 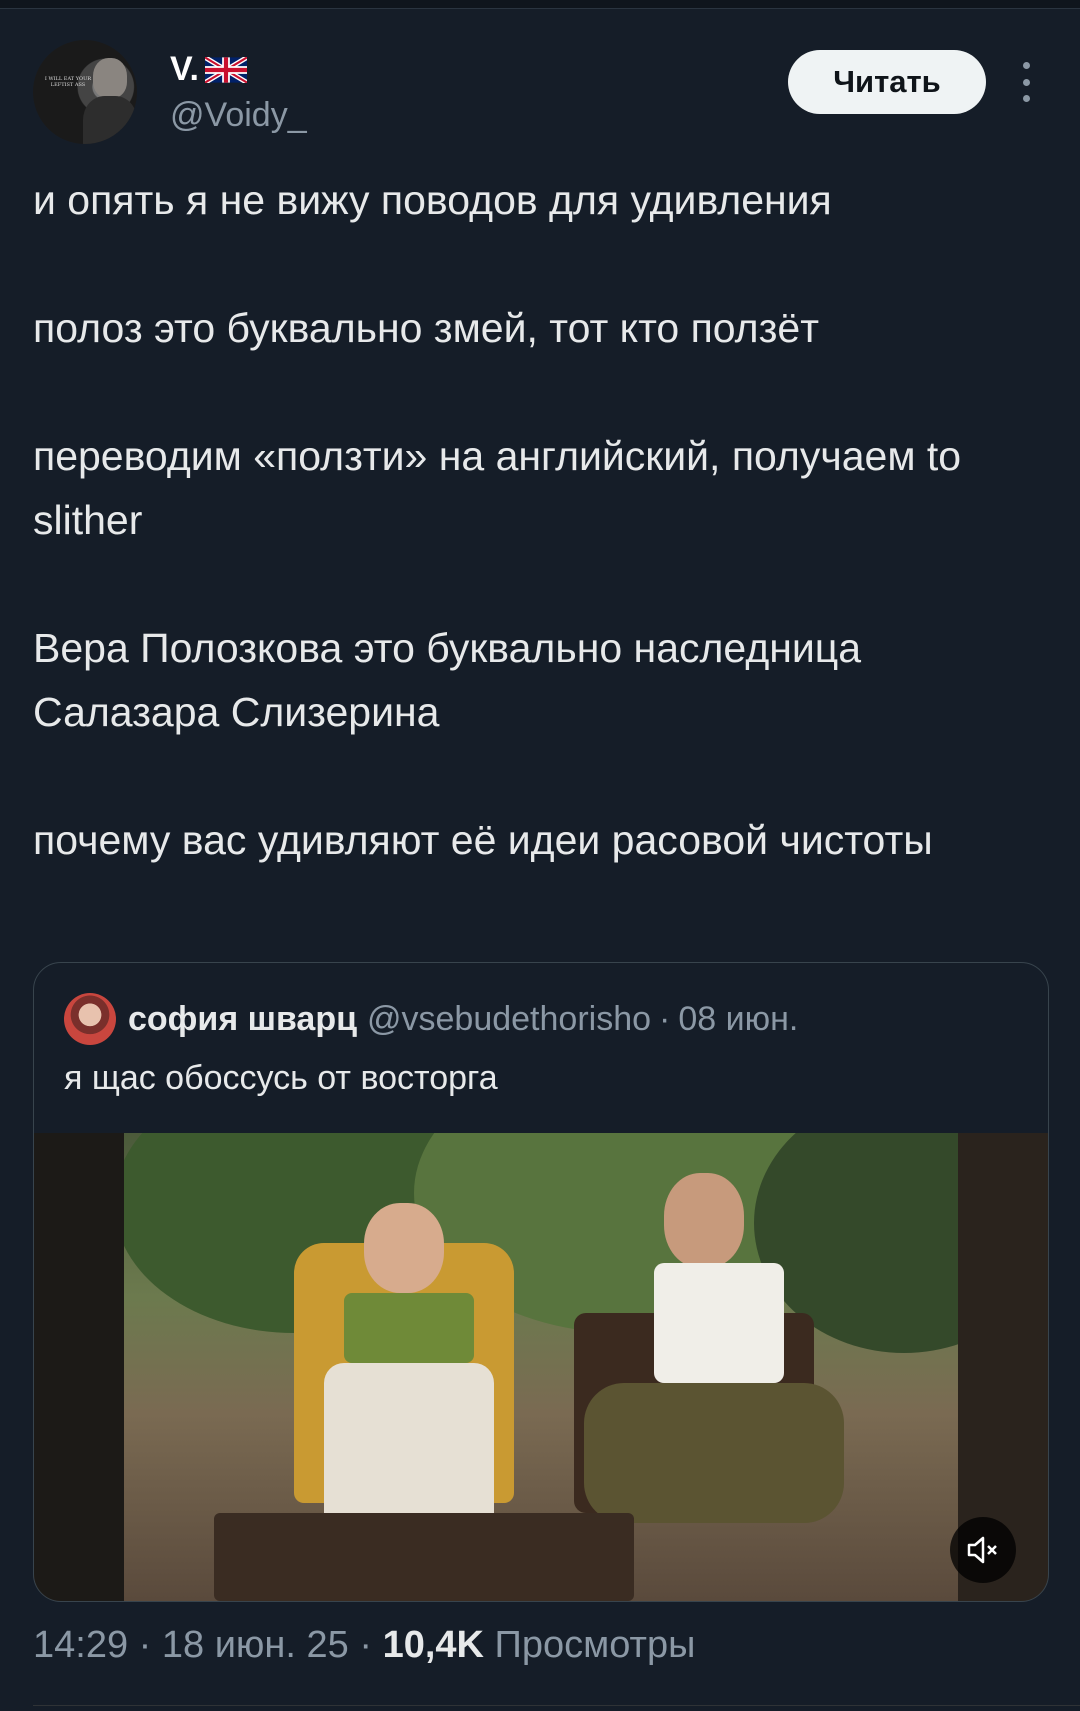 I want to click on video-table, so click(x=424, y=1557).